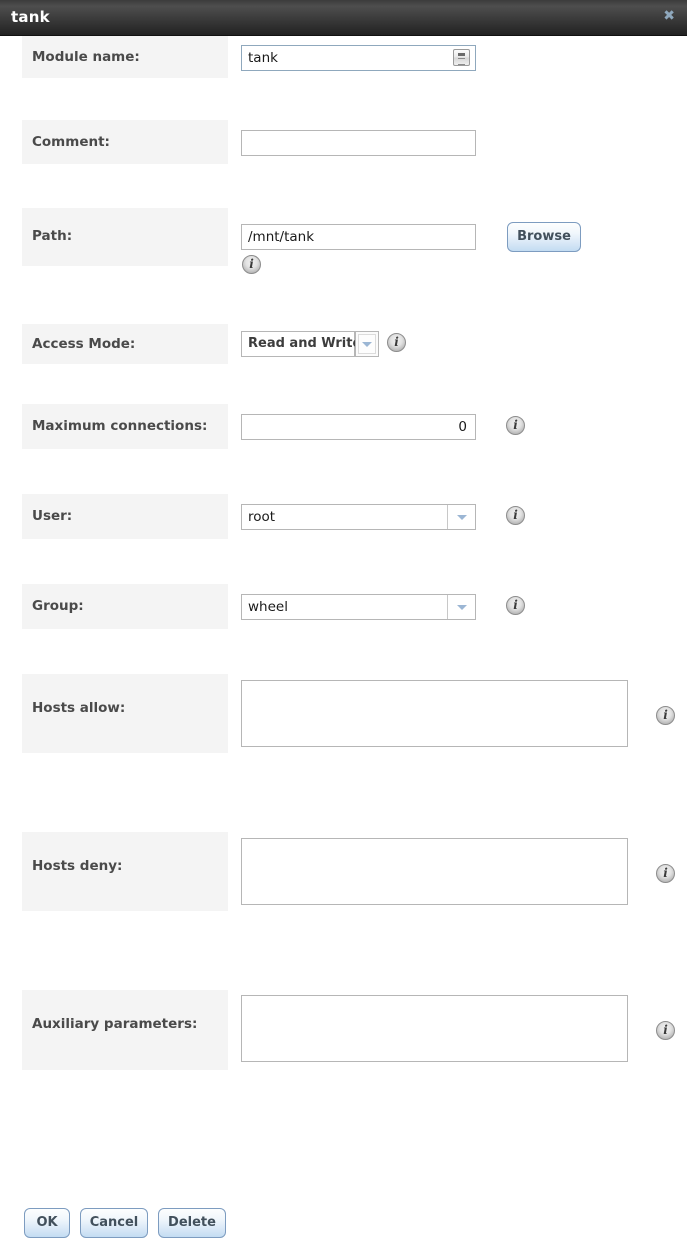 The height and width of the screenshot is (1238, 687). What do you see at coordinates (125, 606) in the screenshot?
I see `label-cell-group: Group:` at bounding box center [125, 606].